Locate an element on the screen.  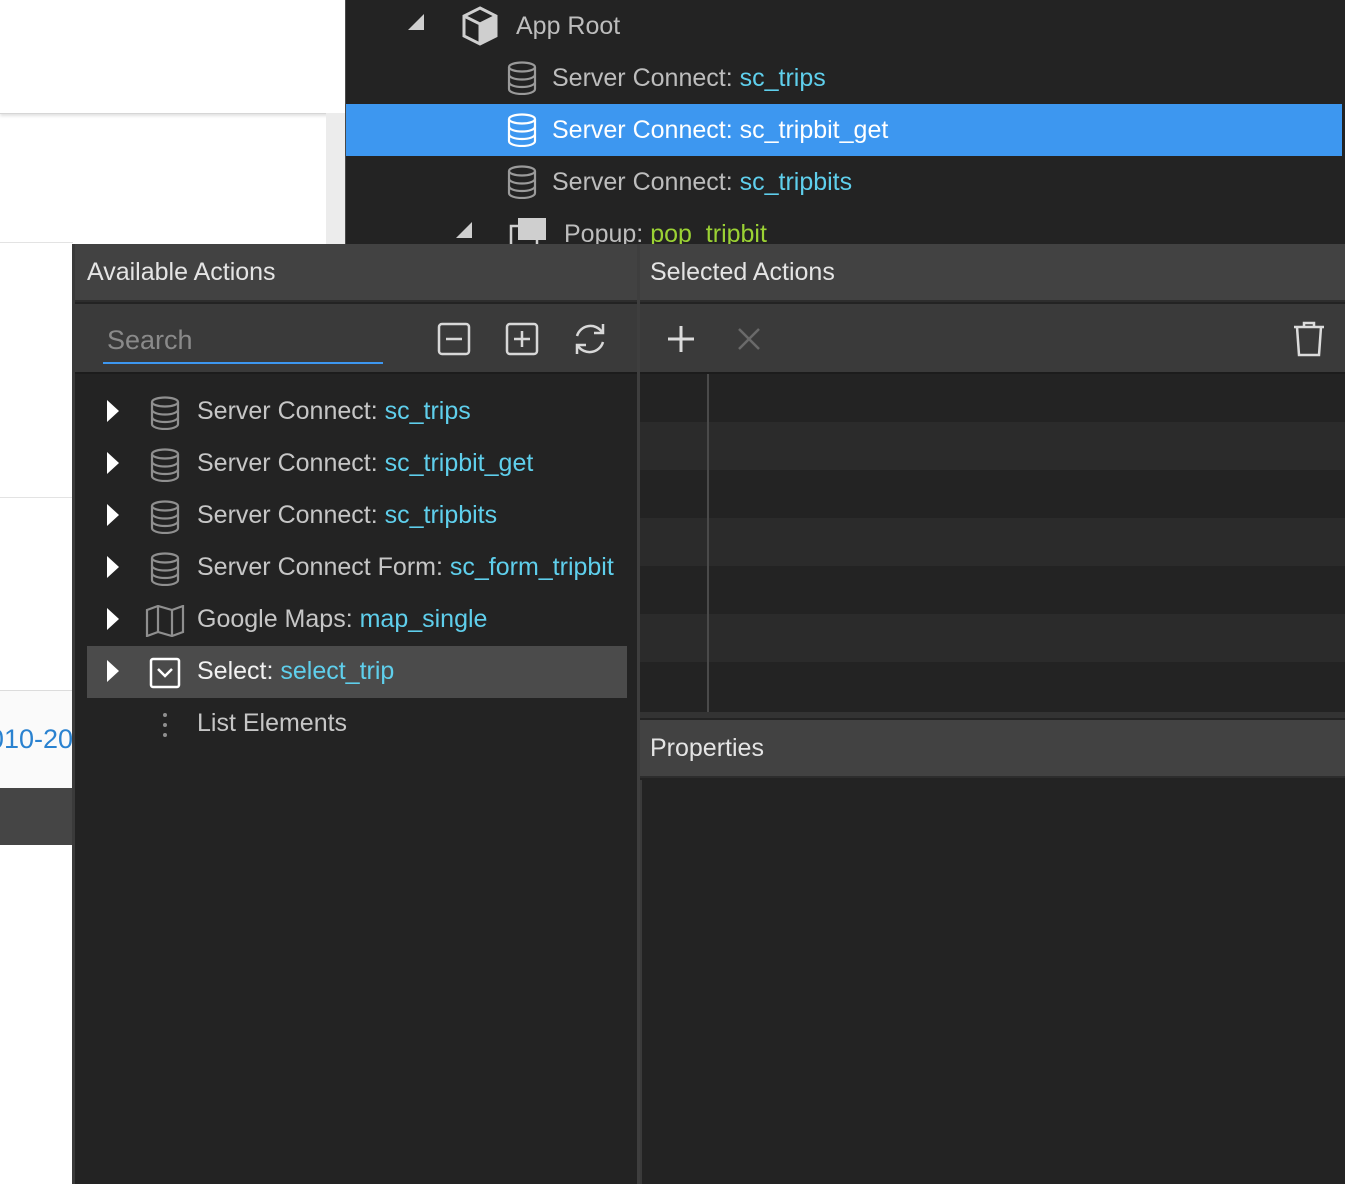
search-input is located at coordinates (243, 340).